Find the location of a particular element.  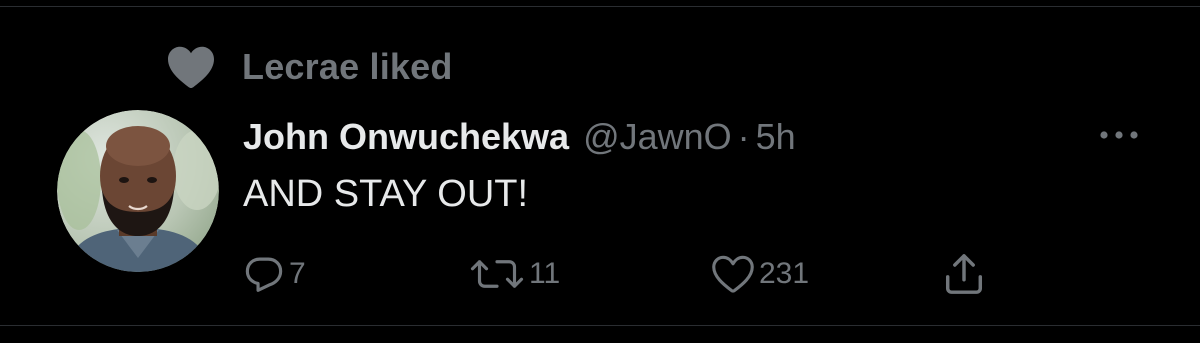

bottom-divider is located at coordinates (600, 325).